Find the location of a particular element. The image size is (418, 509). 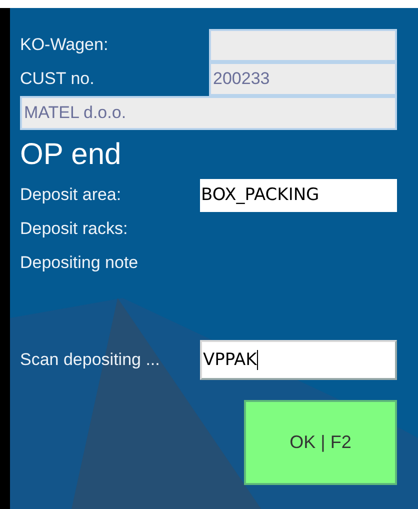

ok-button: OK | F2 is located at coordinates (320, 442).